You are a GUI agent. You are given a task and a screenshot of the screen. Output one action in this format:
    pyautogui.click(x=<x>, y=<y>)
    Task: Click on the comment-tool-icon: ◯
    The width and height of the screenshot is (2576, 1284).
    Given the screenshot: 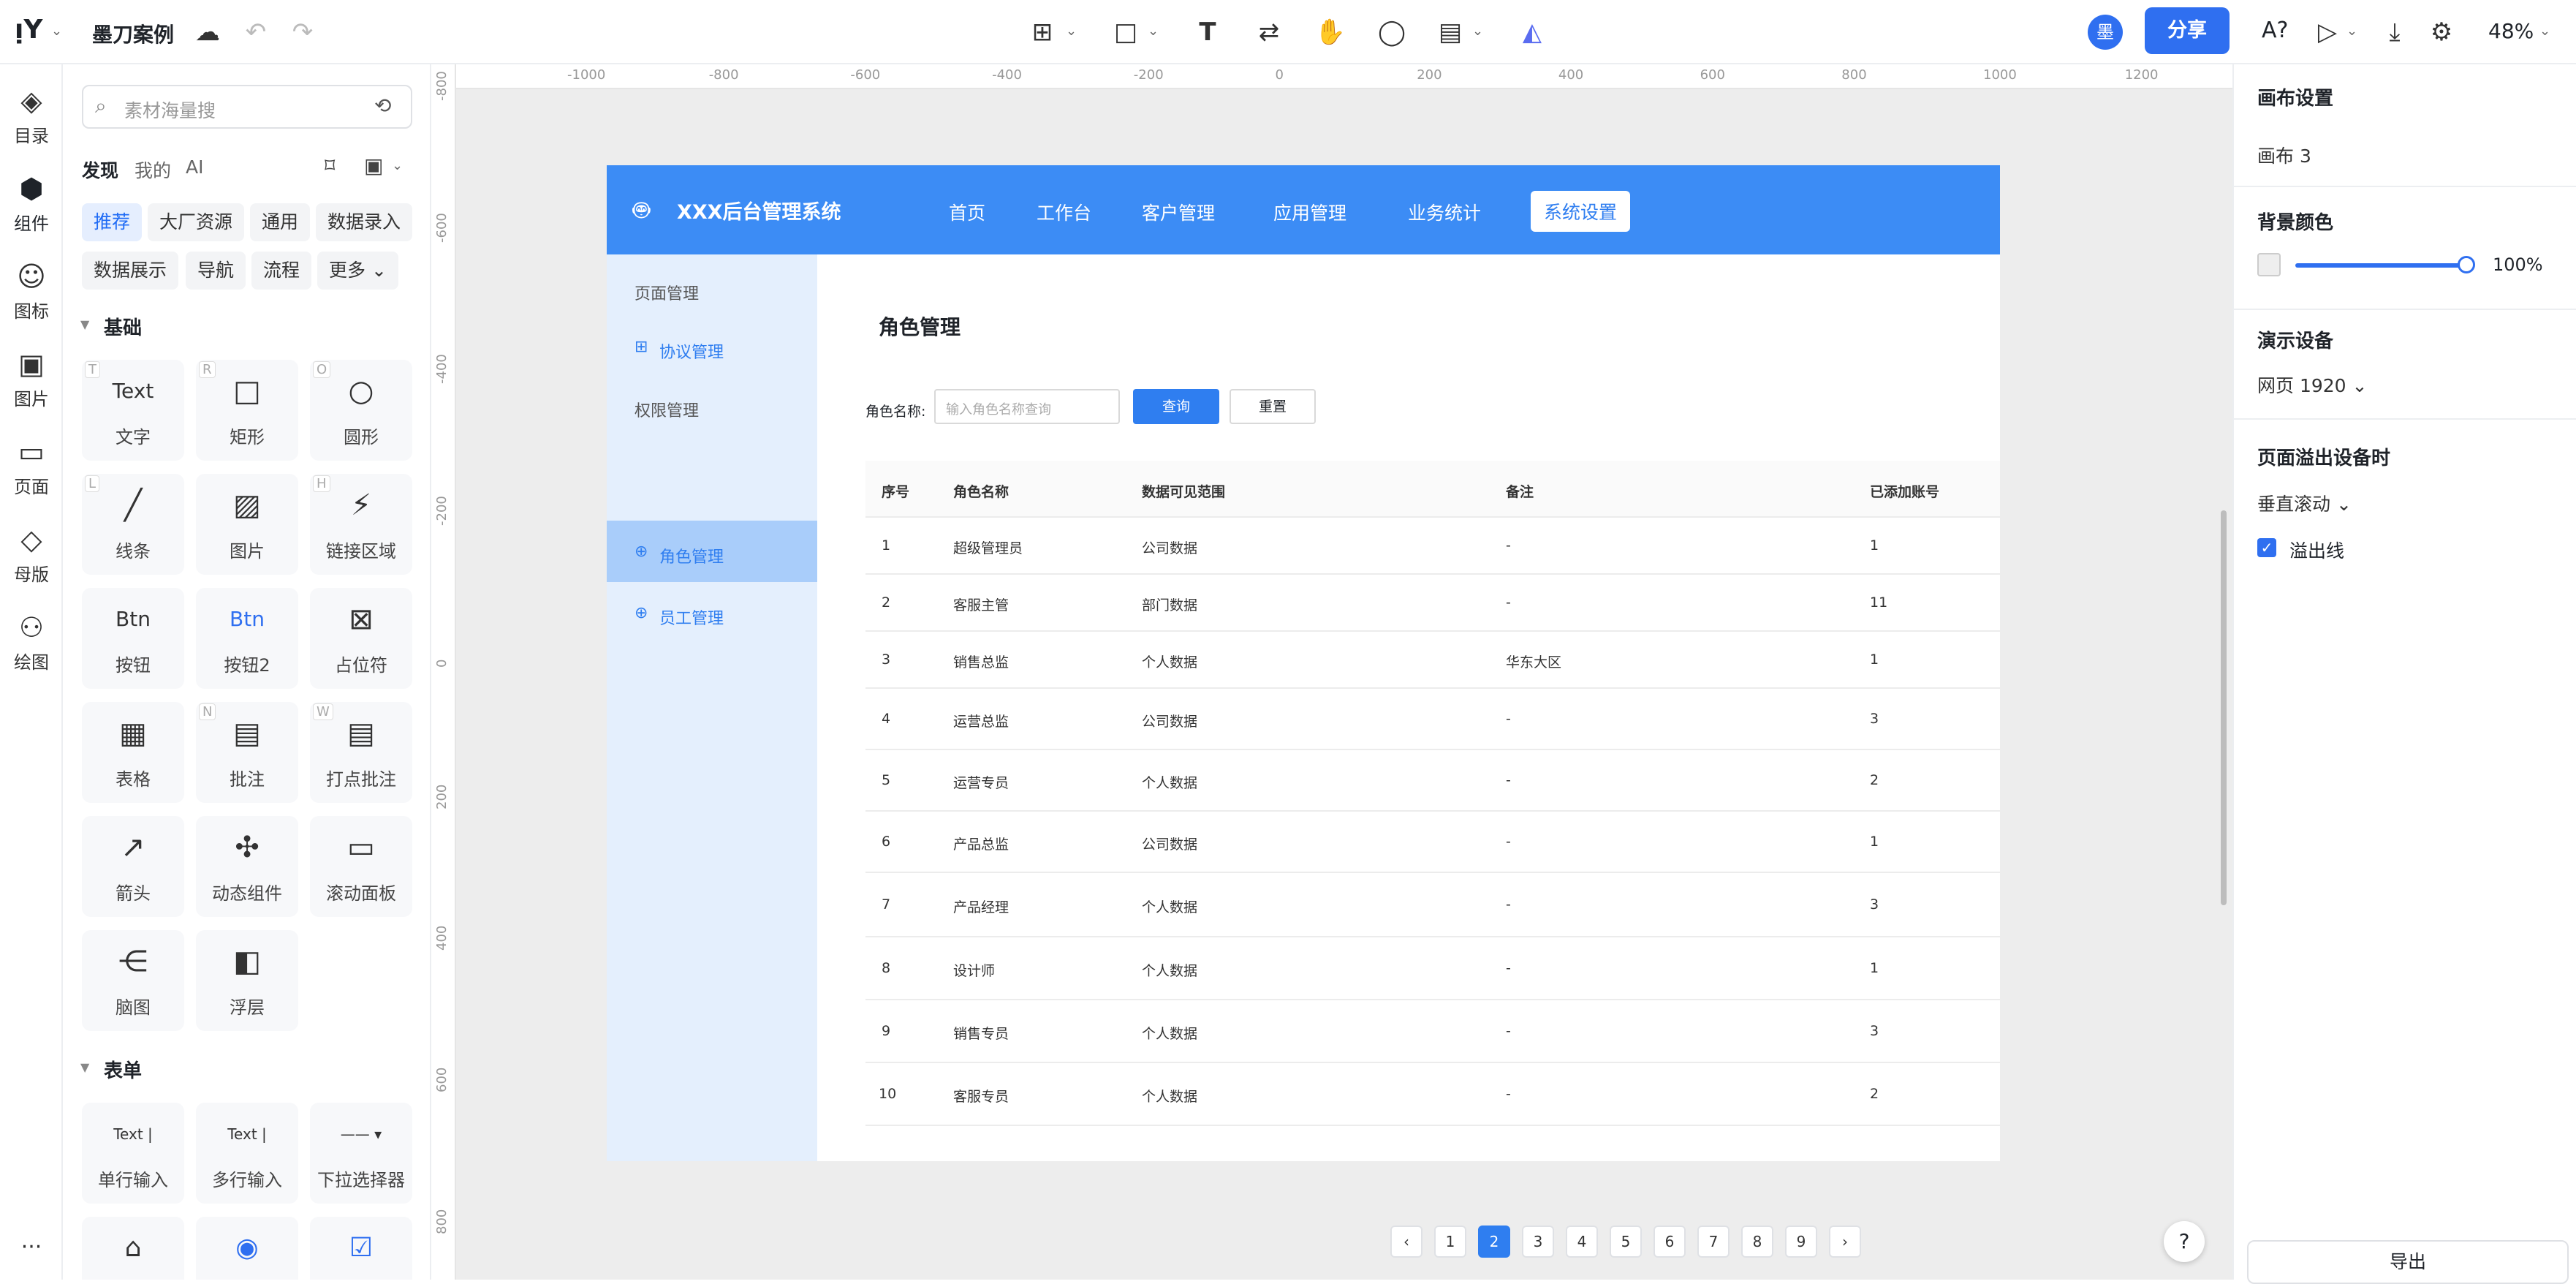 What is the action you would take?
    pyautogui.click(x=1392, y=32)
    